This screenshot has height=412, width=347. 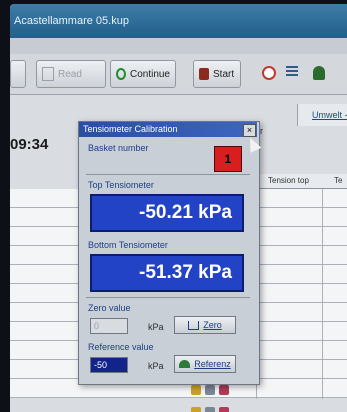 What do you see at coordinates (109, 308) in the screenshot?
I see `zero-value-label: Zero value` at bounding box center [109, 308].